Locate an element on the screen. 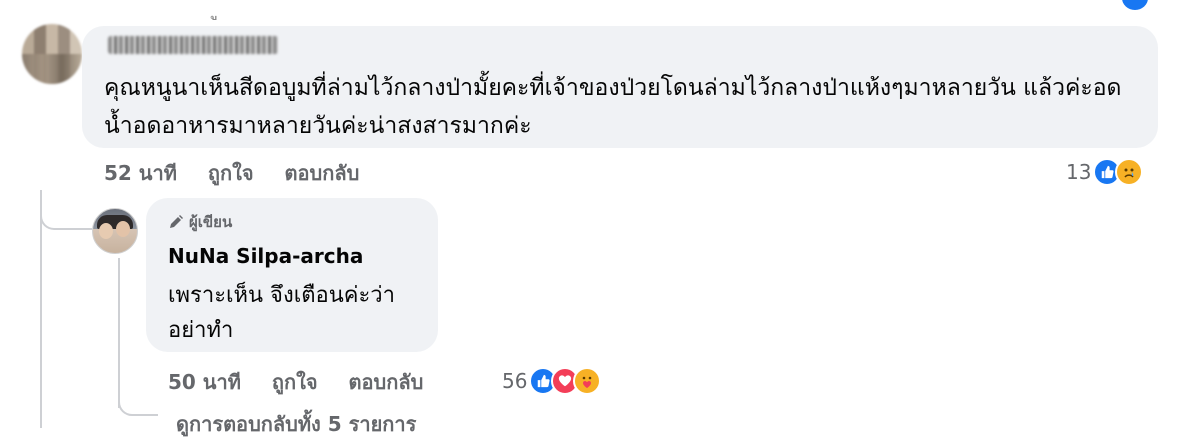 This screenshot has height=440, width=1200. reply-line: เพราะเห็น จึงเตือนค่ะว่า is located at coordinates (281, 295).